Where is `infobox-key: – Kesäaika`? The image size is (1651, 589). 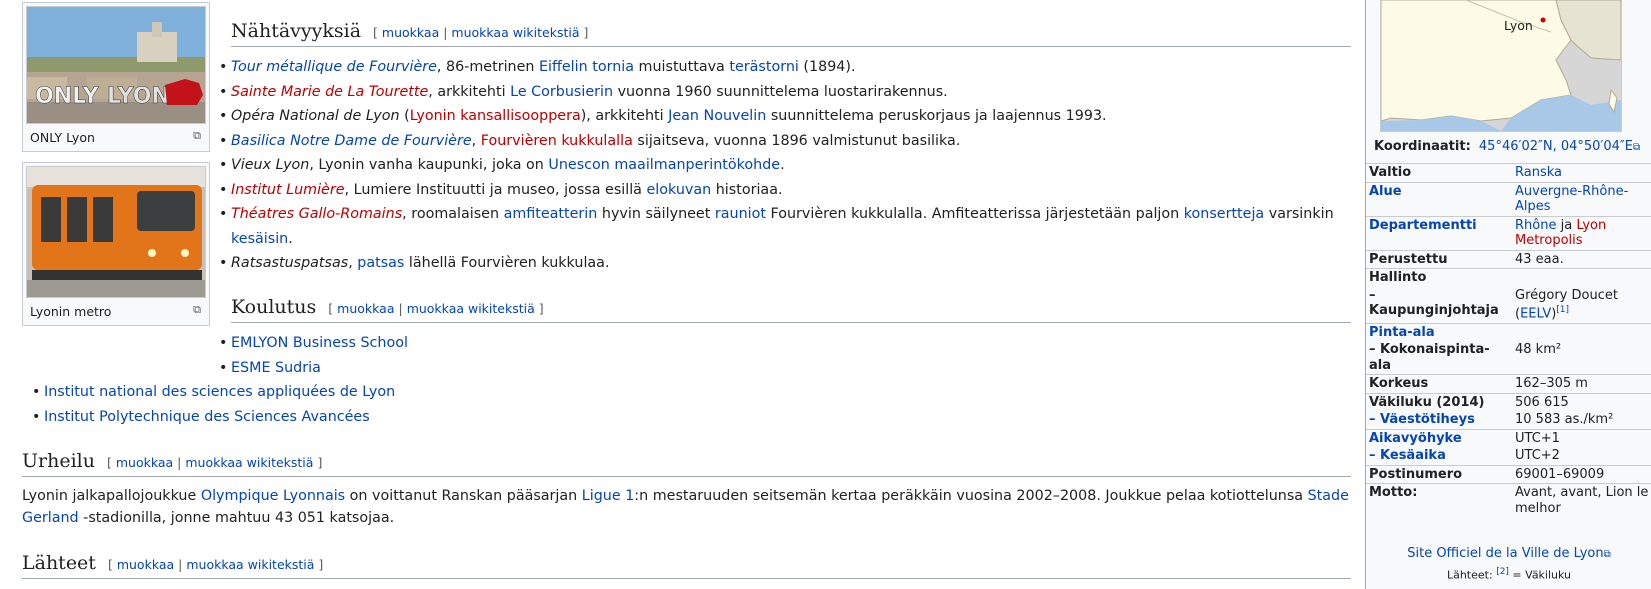
infobox-key: – Kesäaika is located at coordinates (1439, 456).